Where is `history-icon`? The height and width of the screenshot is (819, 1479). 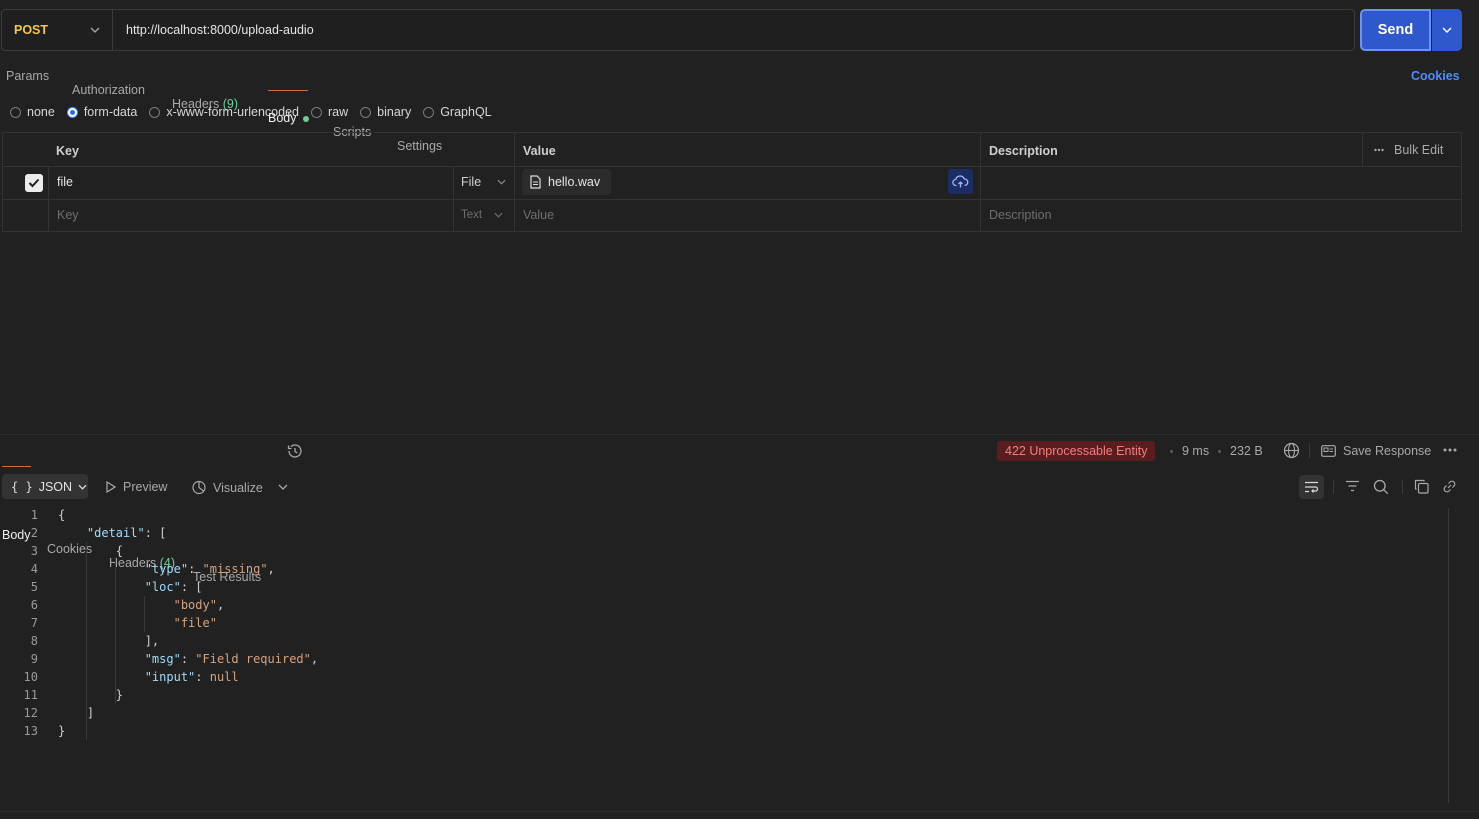 history-icon is located at coordinates (294, 451).